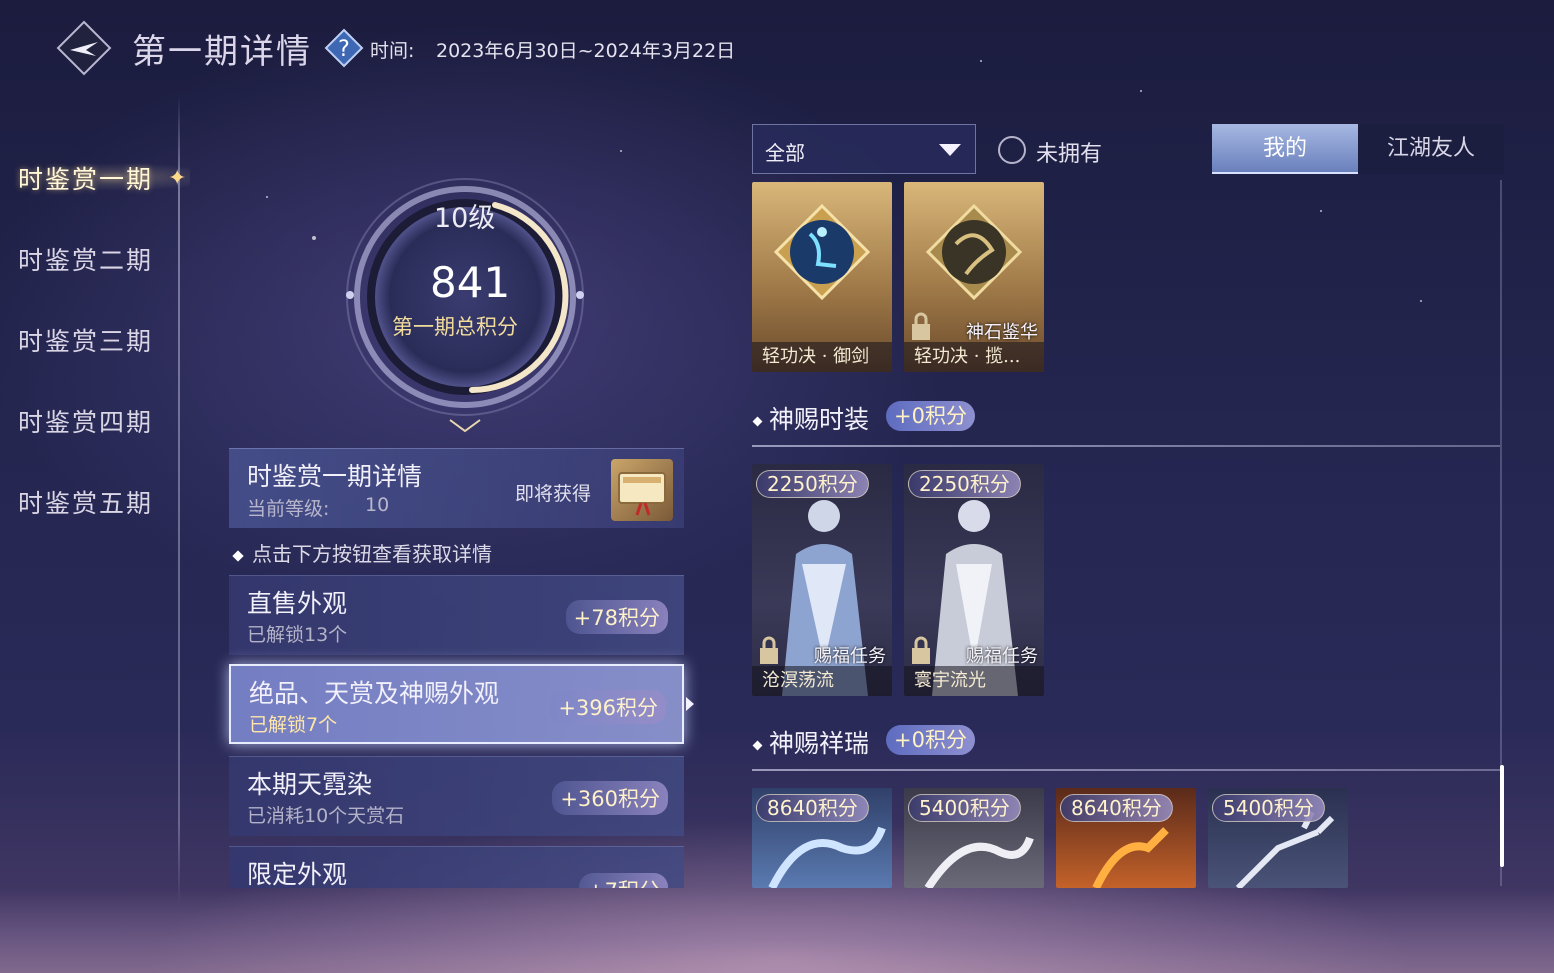  Describe the element at coordinates (974, 580) in the screenshot. I see `outfit-card: 2250积分 赐福任务 寰宇流光` at that location.